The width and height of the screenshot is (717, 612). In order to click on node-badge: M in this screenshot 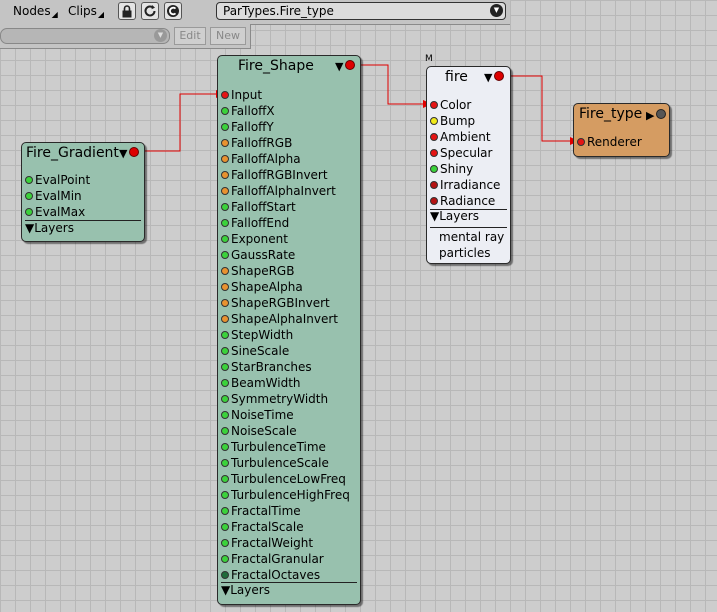, I will do `click(429, 59)`.